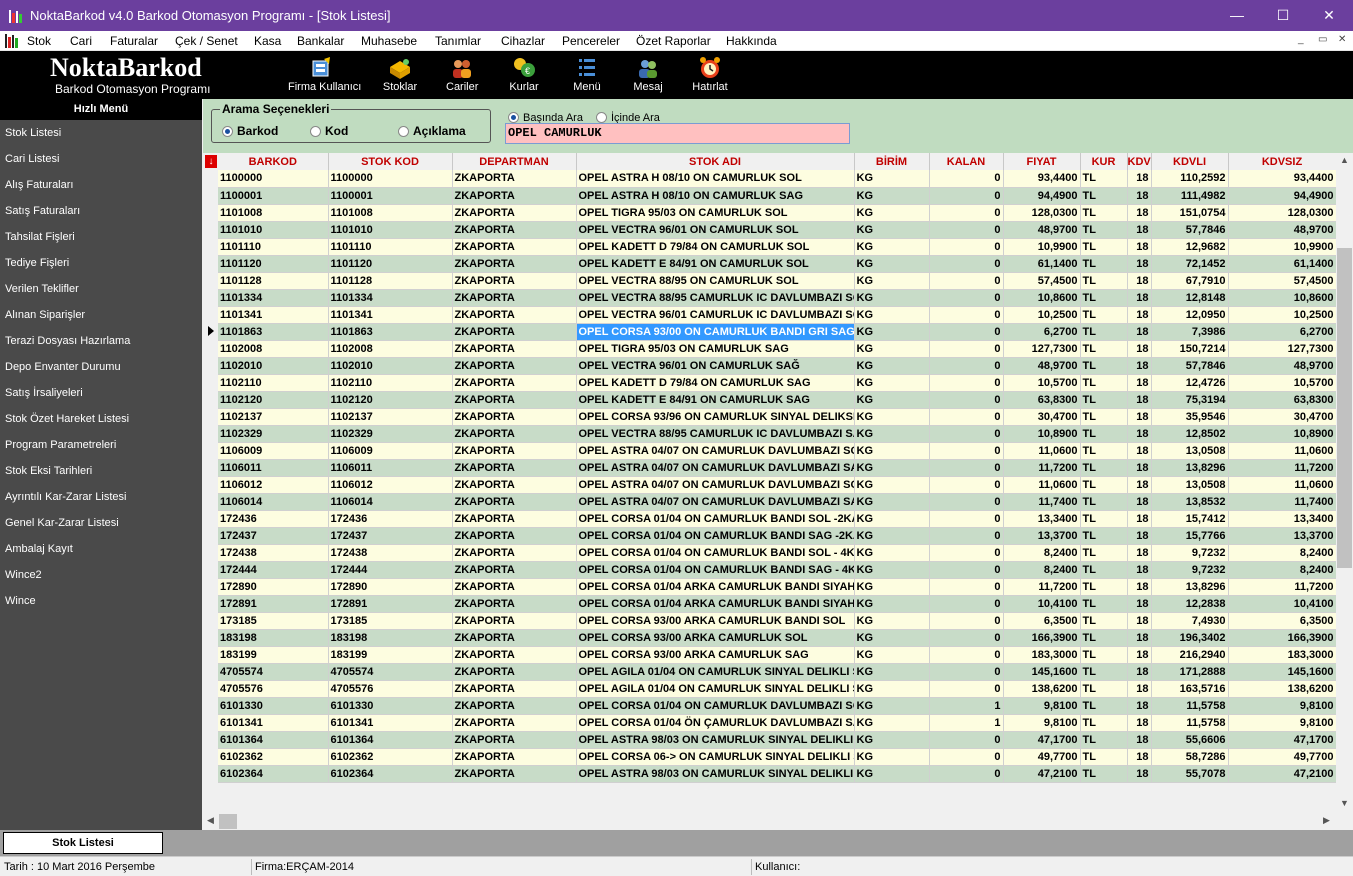  Describe the element at coordinates (966, 706) in the screenshot. I see `table-cell: 1` at that location.